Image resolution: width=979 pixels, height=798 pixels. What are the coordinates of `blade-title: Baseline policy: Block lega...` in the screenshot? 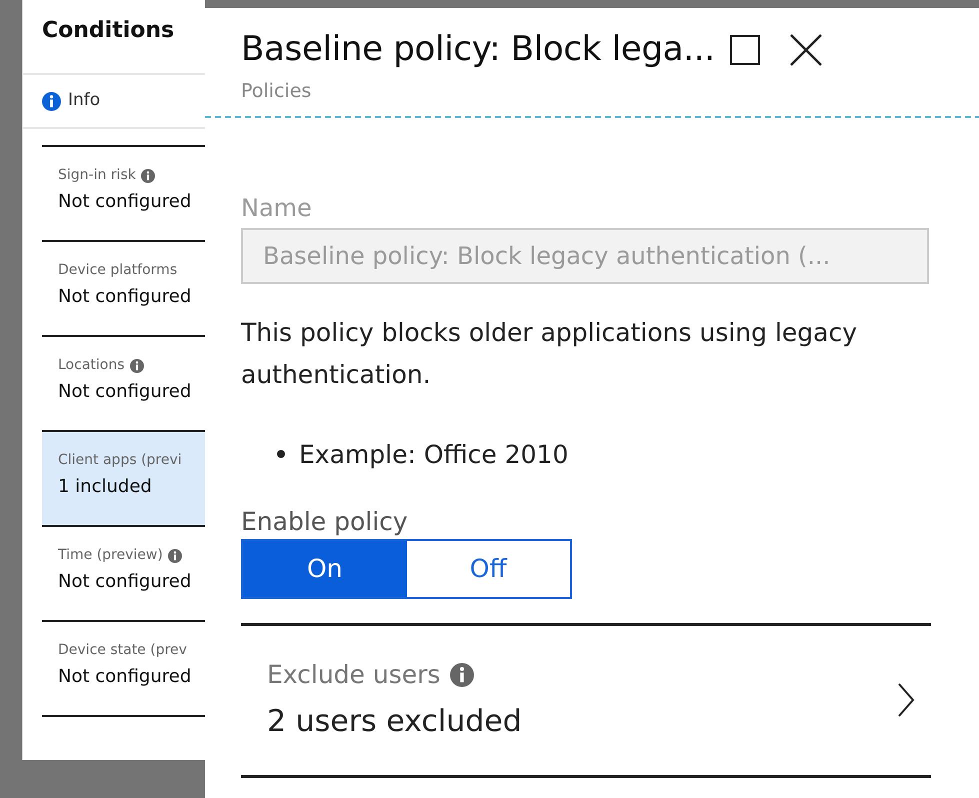 It's located at (478, 49).